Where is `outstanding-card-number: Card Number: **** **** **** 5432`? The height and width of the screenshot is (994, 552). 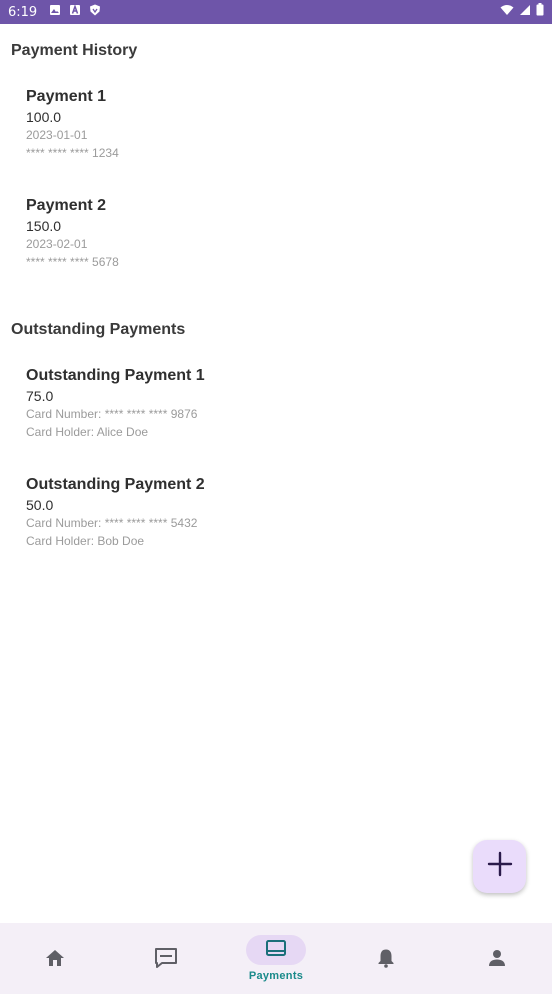 outstanding-card-number: Card Number: **** **** **** 5432 is located at coordinates (112, 523).